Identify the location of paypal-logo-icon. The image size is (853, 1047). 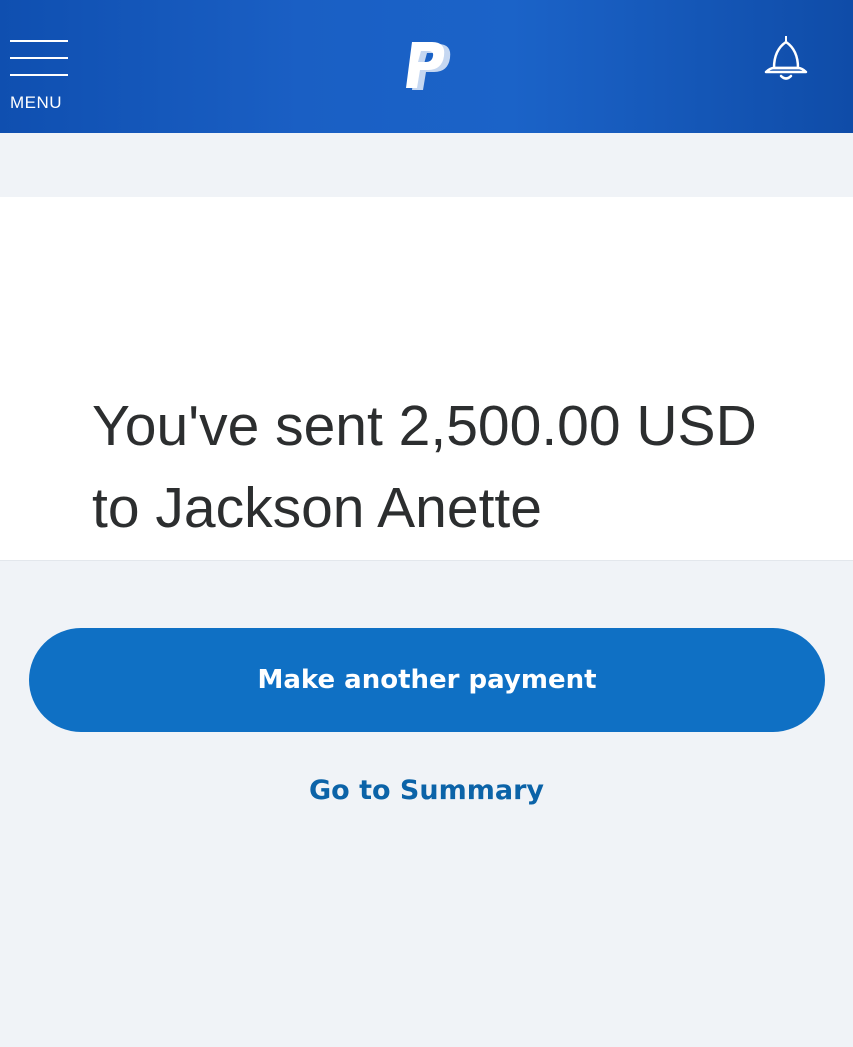
(428, 66).